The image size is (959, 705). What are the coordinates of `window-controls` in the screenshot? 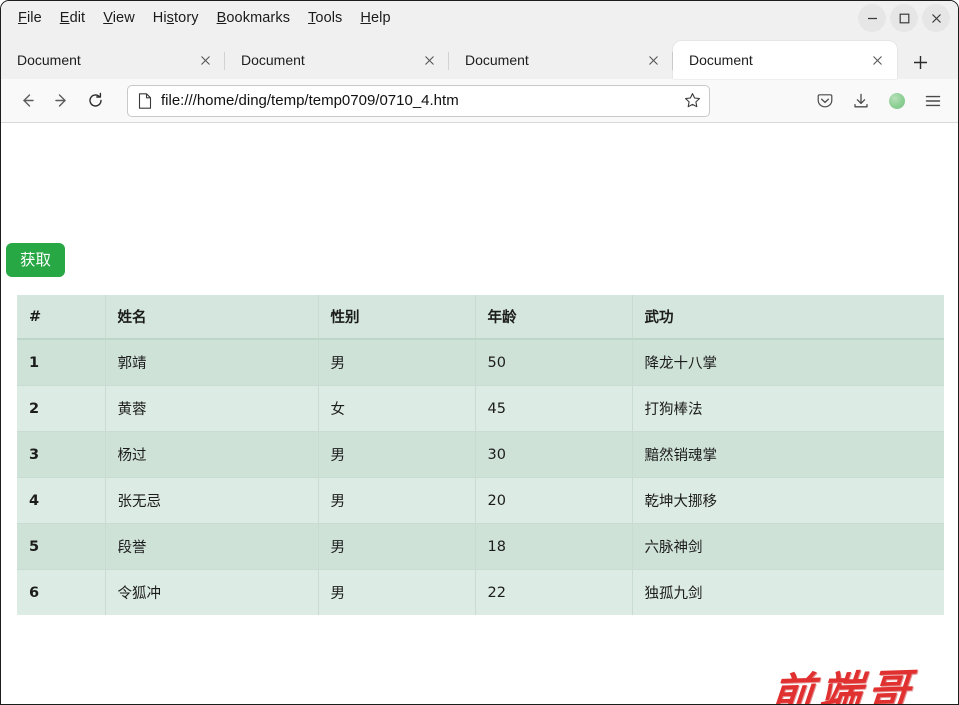 It's located at (904, 18).